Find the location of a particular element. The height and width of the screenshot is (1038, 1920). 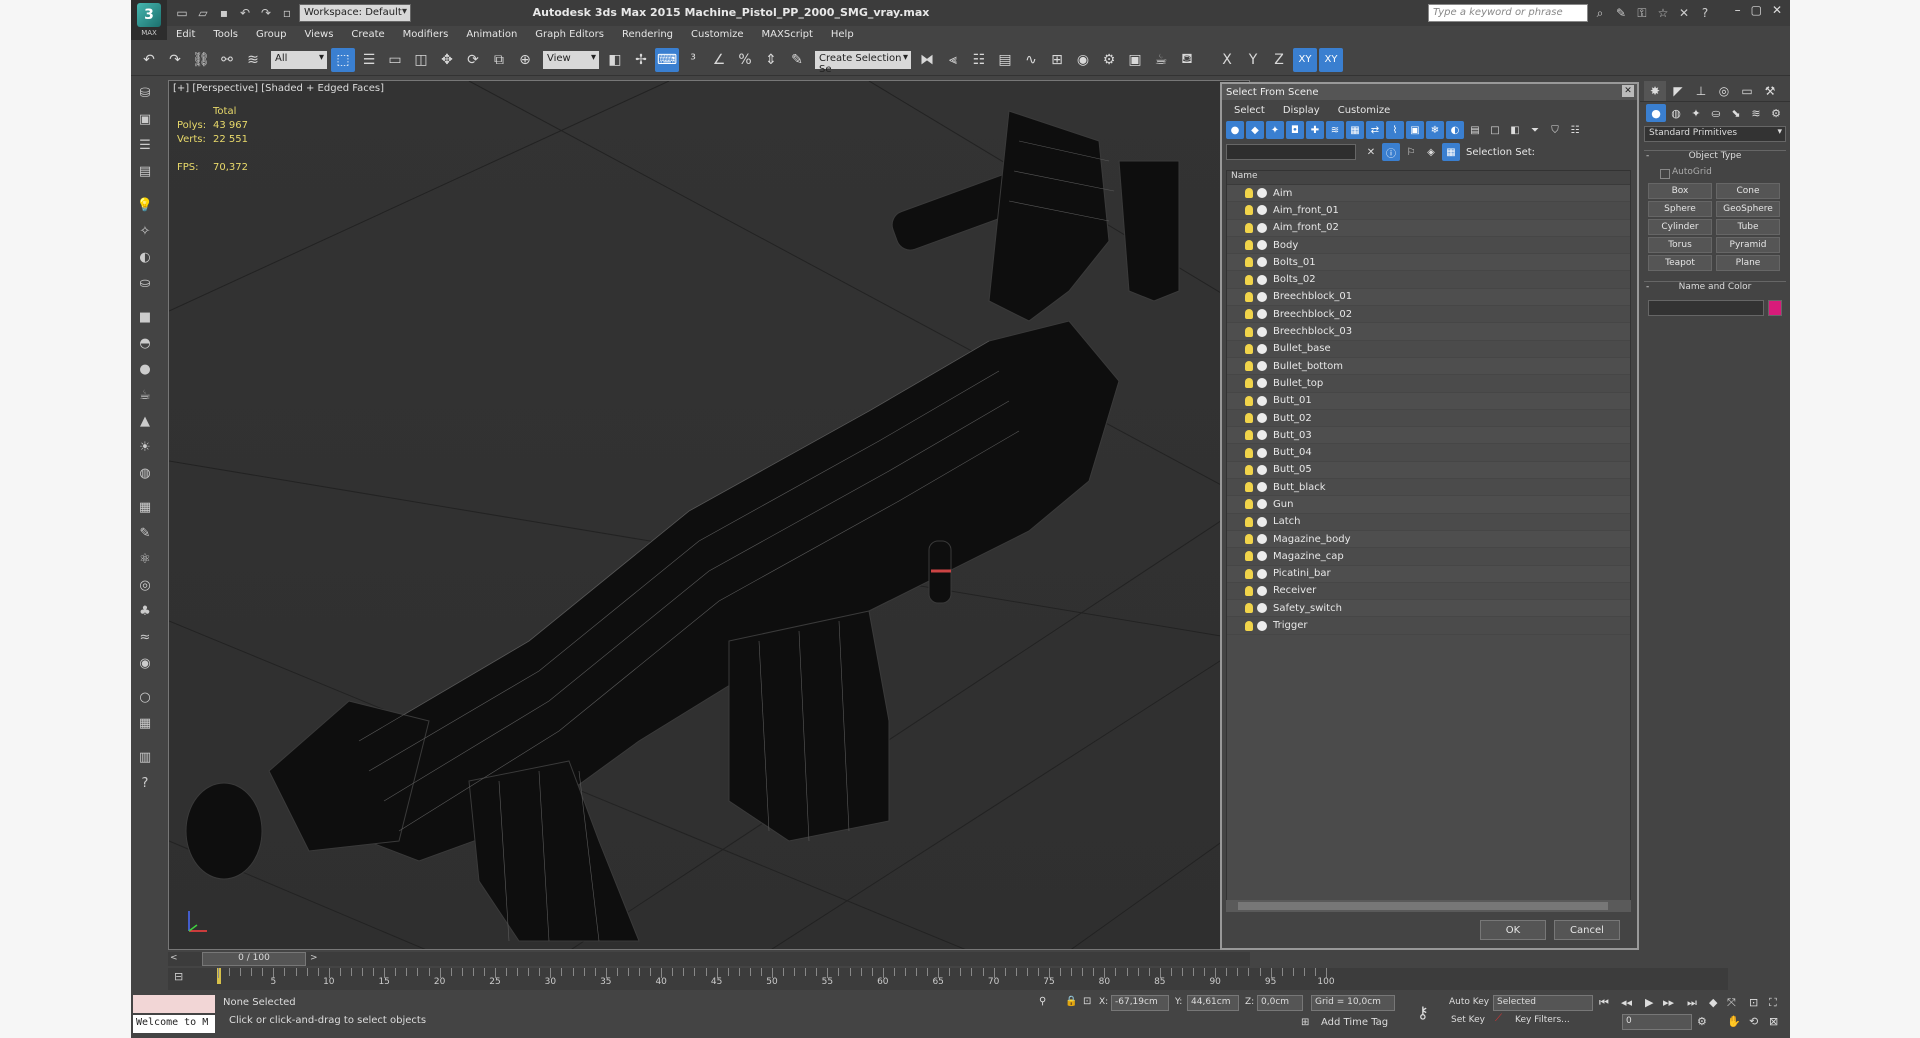

auto-key-button: Auto Key is located at coordinates (1469, 1002).